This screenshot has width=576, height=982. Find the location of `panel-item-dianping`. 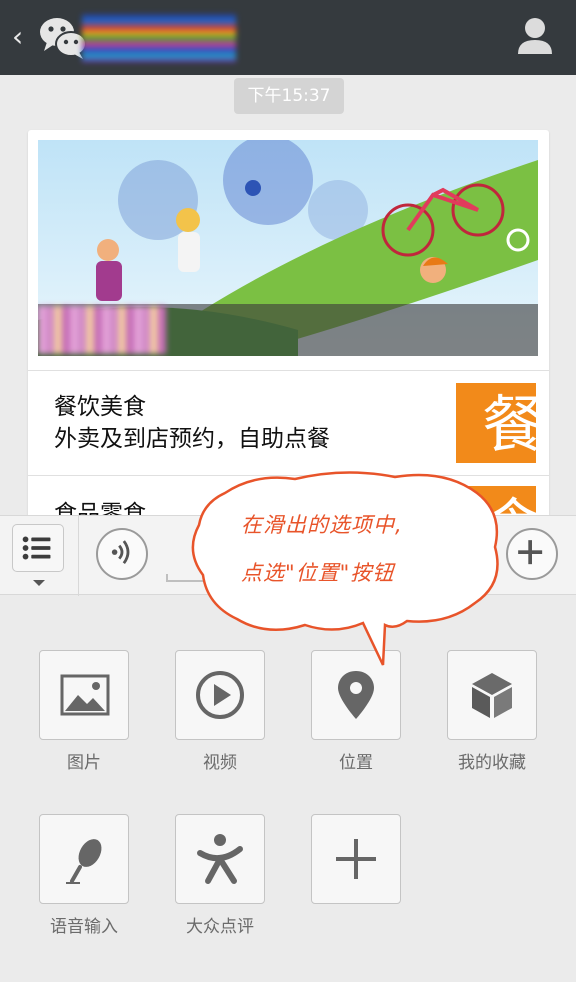

panel-item-dianping is located at coordinates (220, 859).